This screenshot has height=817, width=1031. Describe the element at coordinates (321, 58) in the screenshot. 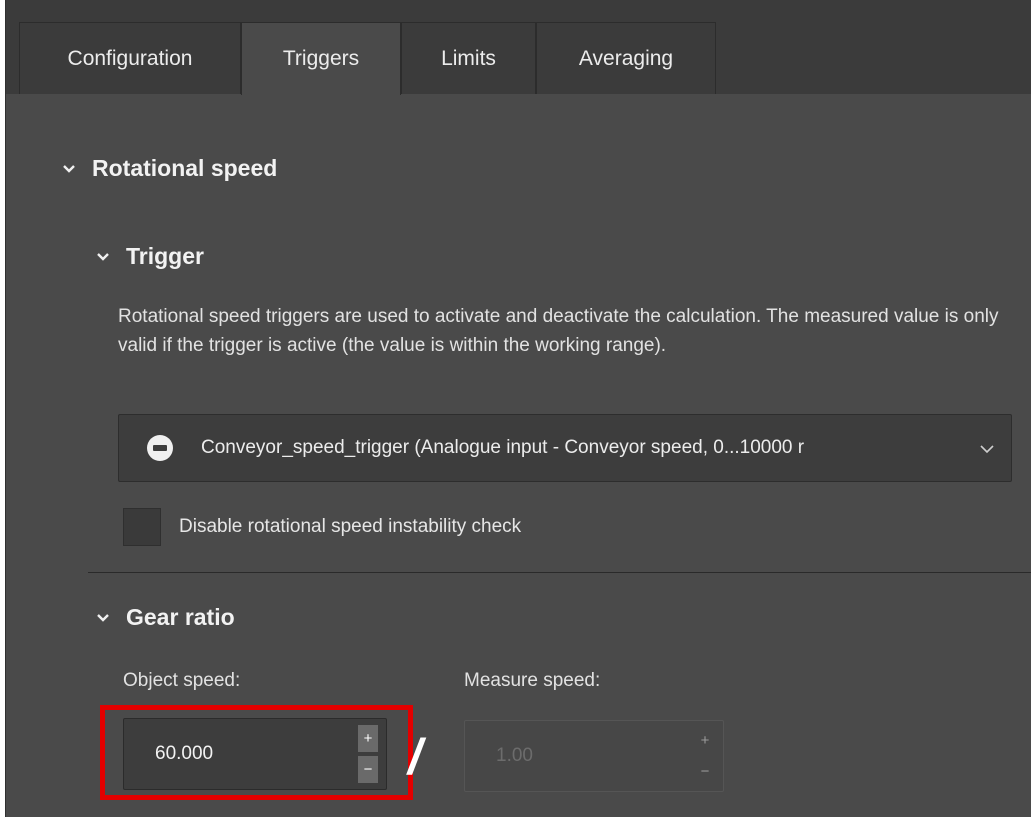

I see `tab-triggers: Triggers` at that location.